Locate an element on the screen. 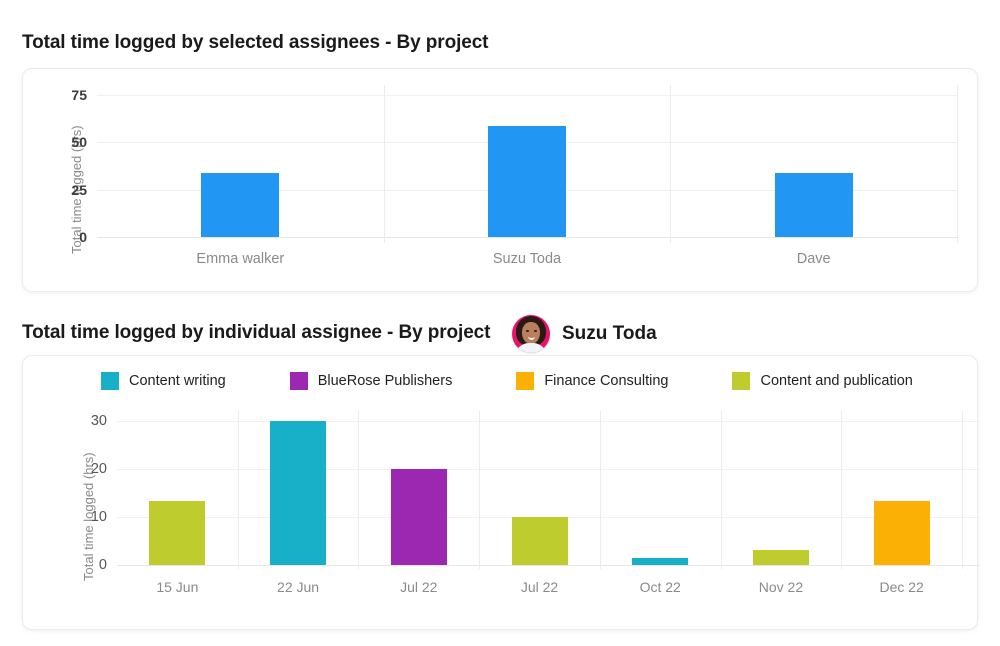 Image resolution: width=1000 pixels, height=646 pixels. x-axis-tick-label: Dave is located at coordinates (813, 259).